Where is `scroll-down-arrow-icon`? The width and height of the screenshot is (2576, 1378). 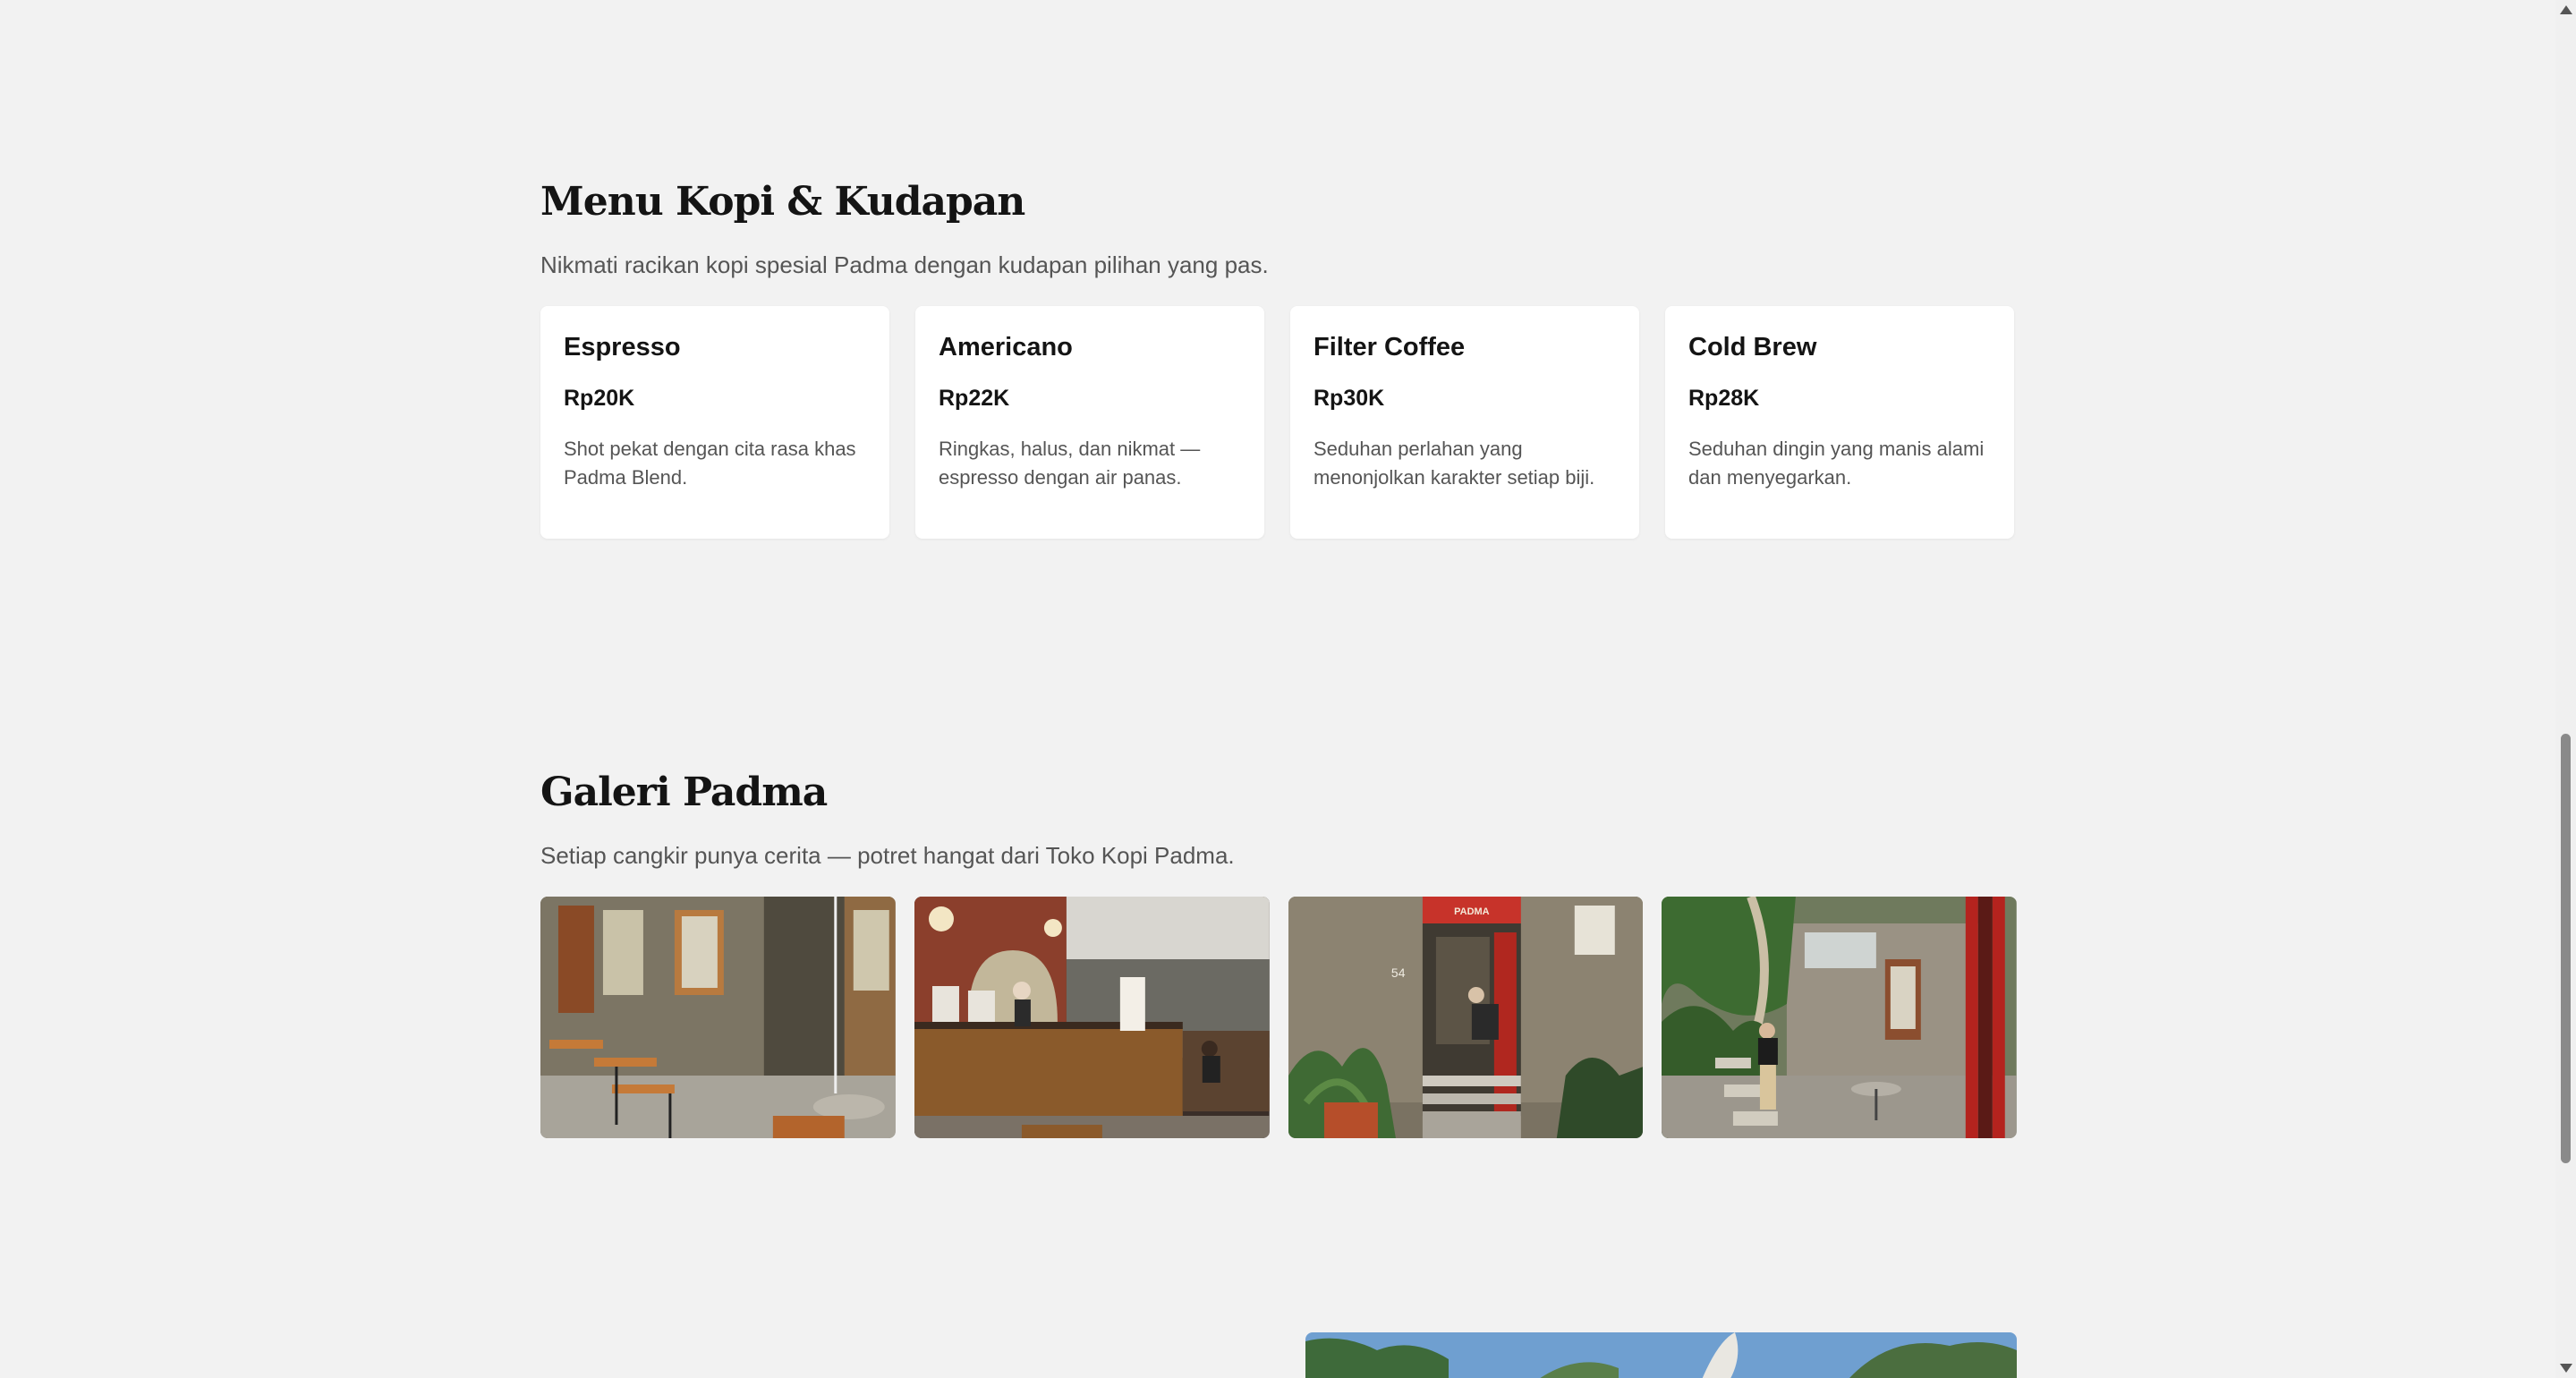
scroll-down-arrow-icon is located at coordinates (2566, 1369).